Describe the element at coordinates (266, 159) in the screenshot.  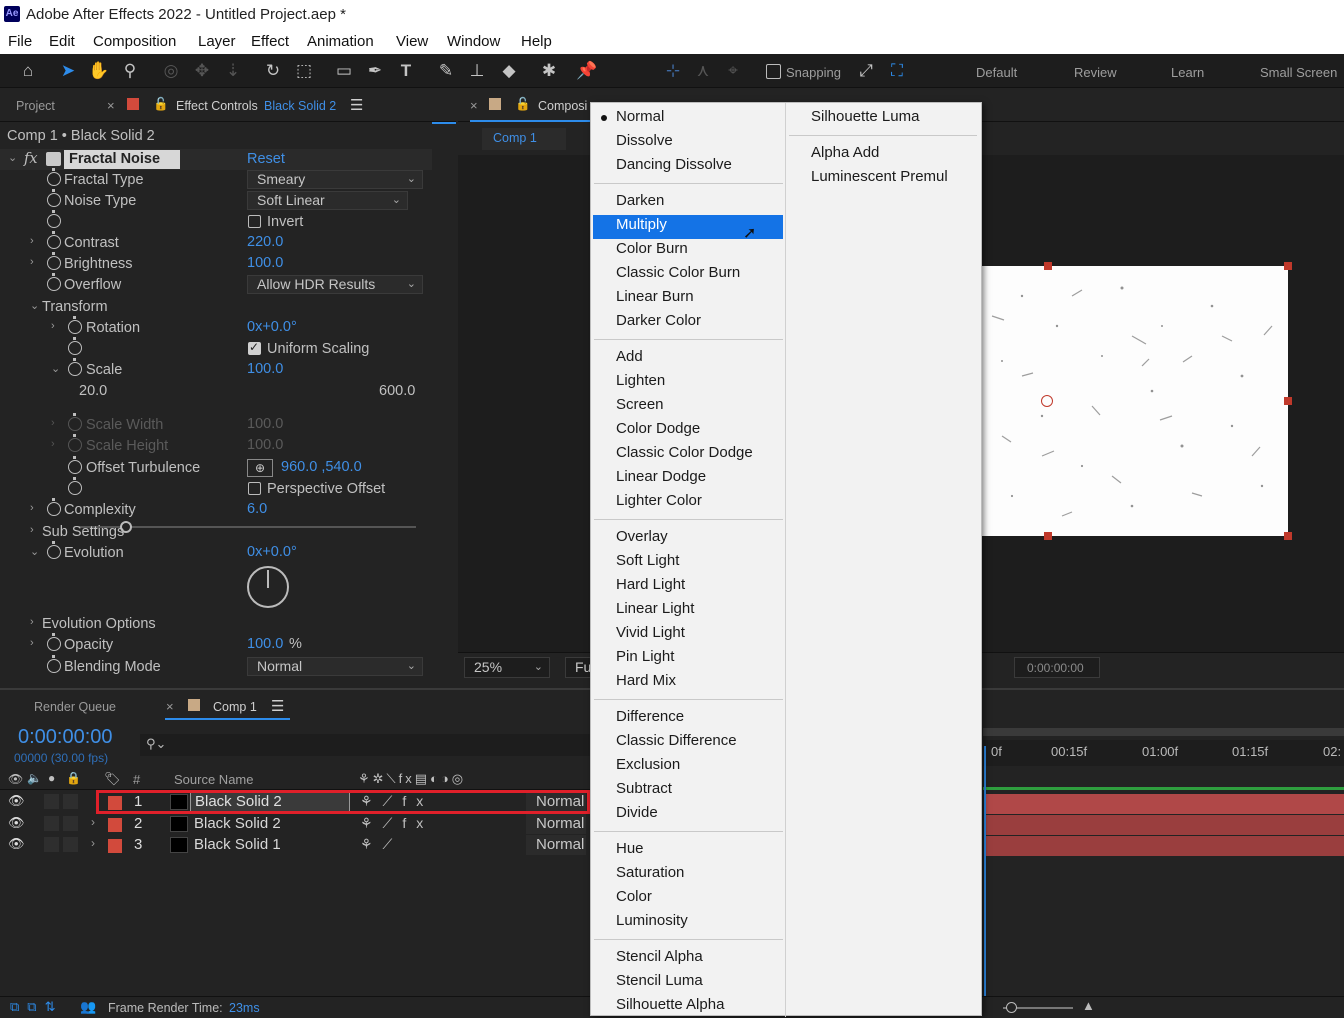
I see `reset-link: Reset` at that location.